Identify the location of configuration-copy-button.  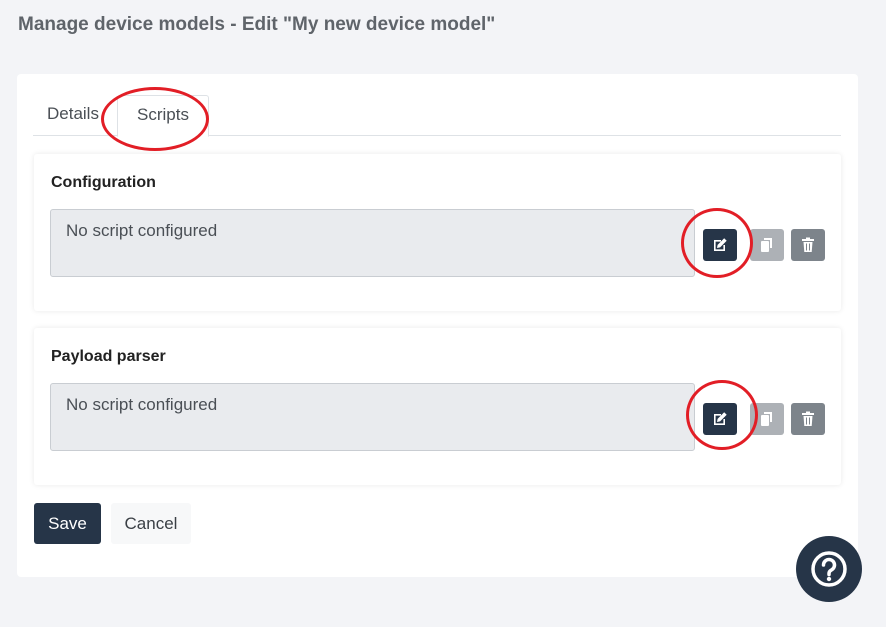
(767, 245).